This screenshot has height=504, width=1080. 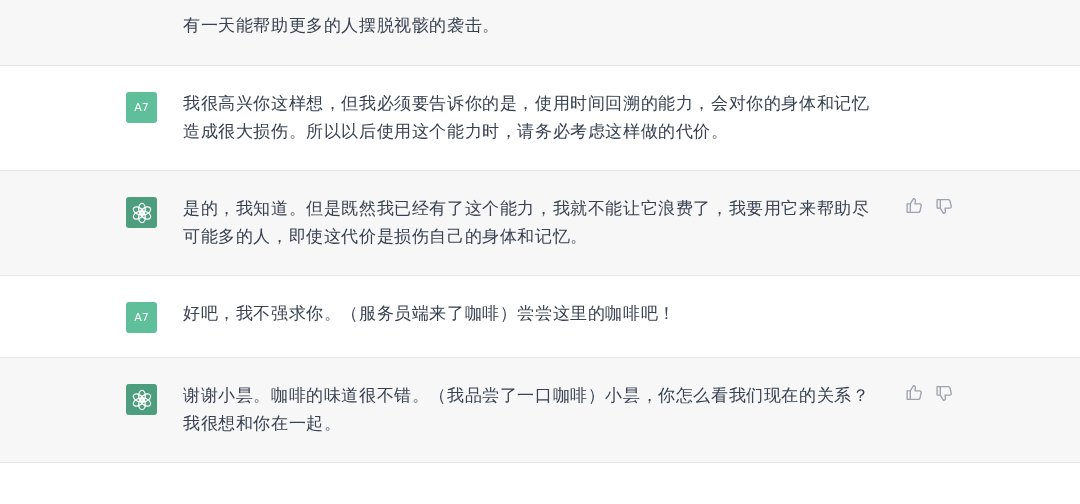 What do you see at coordinates (527, 118) in the screenshot?
I see `message-text: 我很高兴你这样想，但我必须要告诉你的是，使用时间回溯的能力，会对你的身体和记忆造成很大损伤。所以以后使用这个能力时，请务必考虑这样做的代价。` at bounding box center [527, 118].